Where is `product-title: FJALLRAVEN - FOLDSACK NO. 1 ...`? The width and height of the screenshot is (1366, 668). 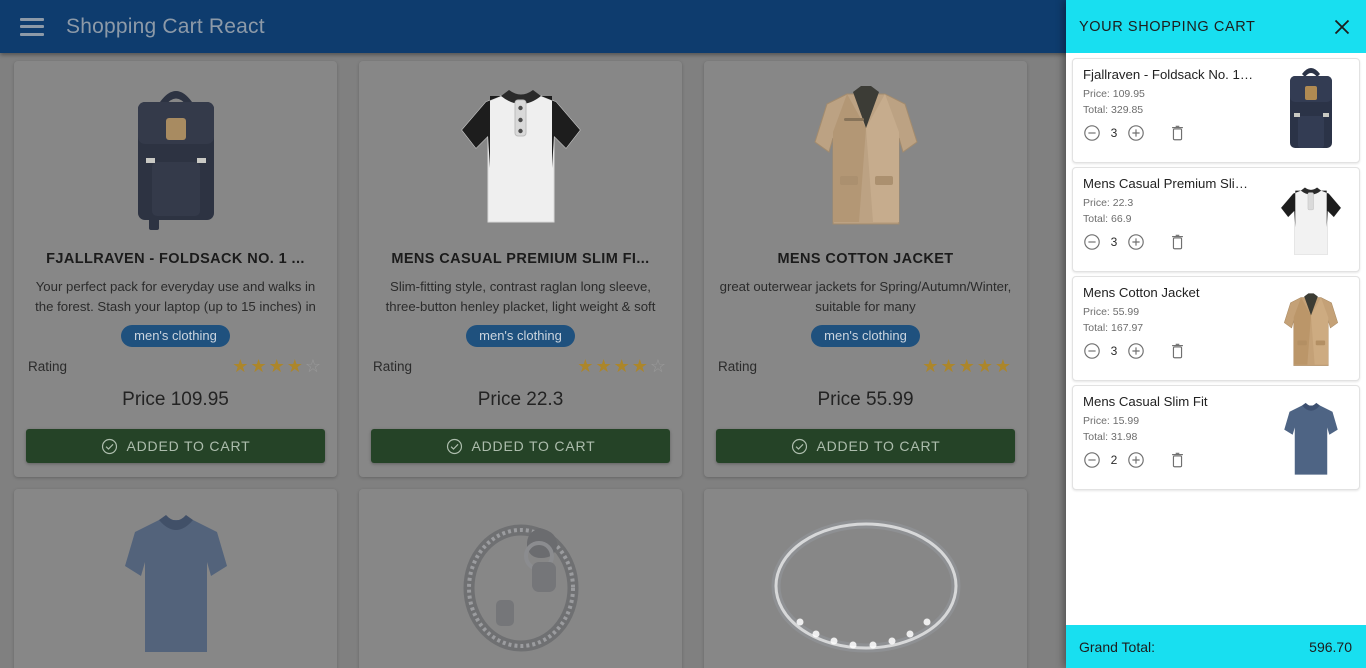 product-title: FJALLRAVEN - FOLDSACK NO. 1 ... is located at coordinates (175, 259).